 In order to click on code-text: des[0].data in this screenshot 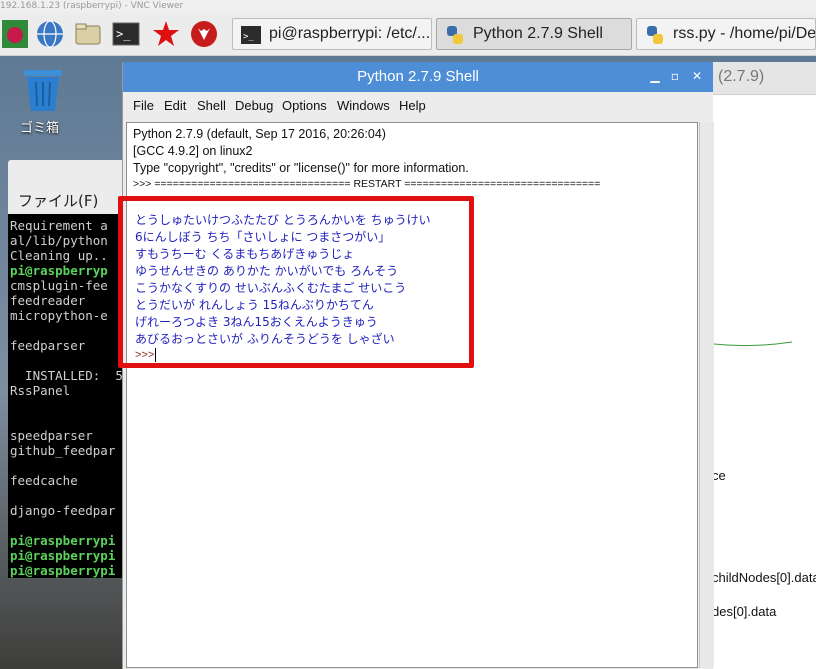, I will do `click(744, 611)`.